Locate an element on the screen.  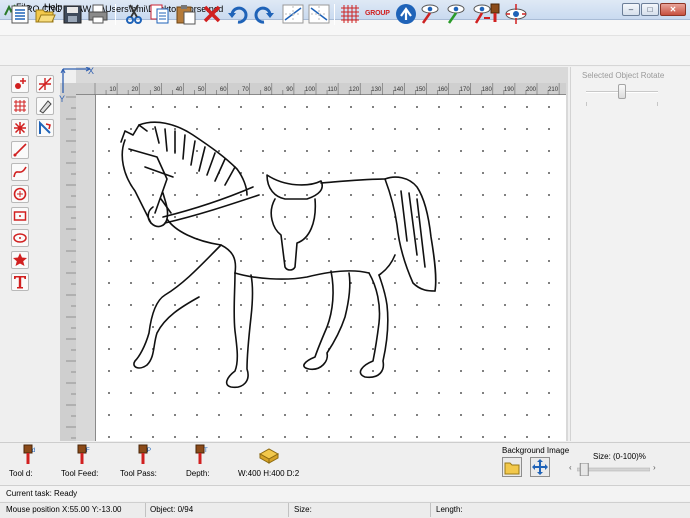
ruler-top-label: 60 is located at coordinates (223, 90).